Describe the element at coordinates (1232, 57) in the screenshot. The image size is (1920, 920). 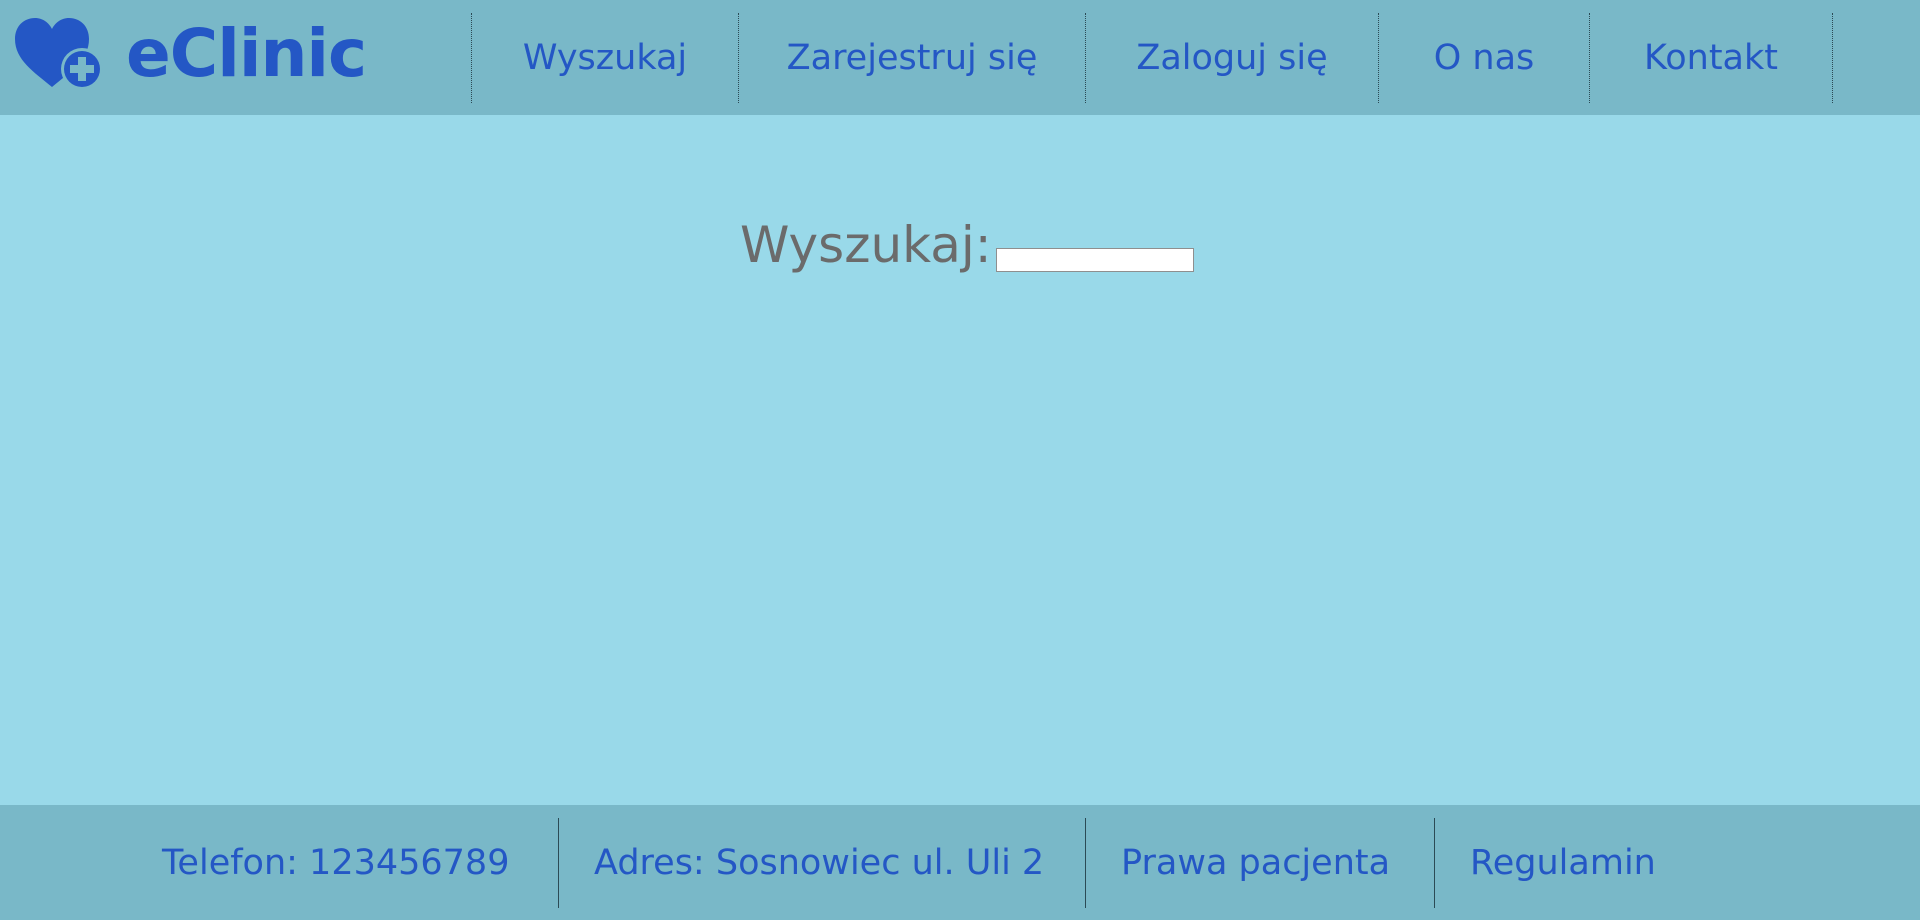
I see `nav-item-login: Zaloguj się` at that location.